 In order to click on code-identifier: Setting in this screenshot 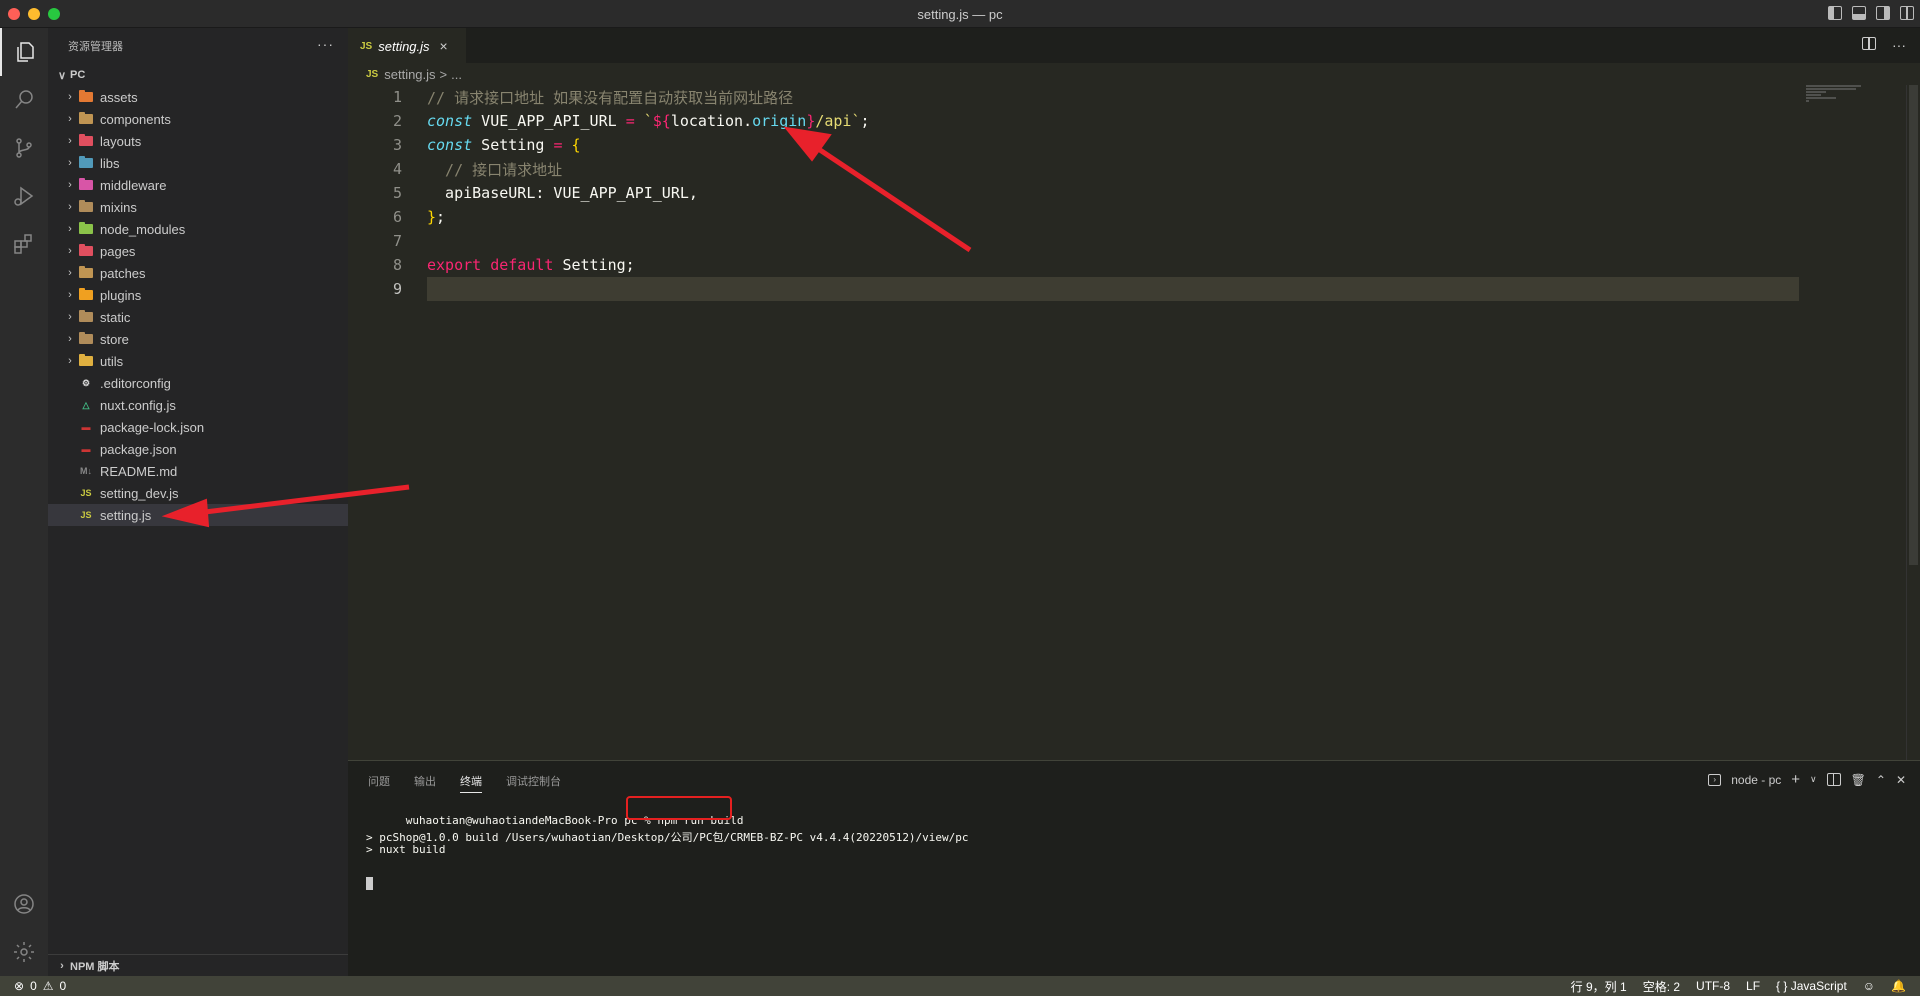, I will do `click(513, 145)`.